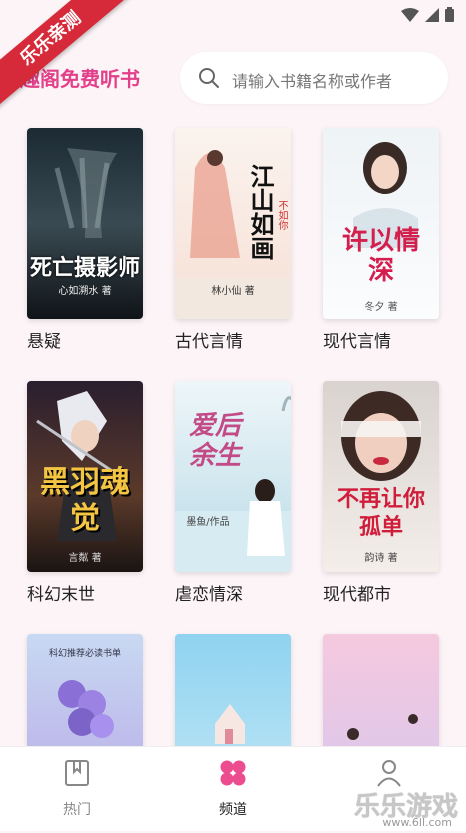 The image size is (466, 833). I want to click on bottom-navigation: 热门 频道 乐乐游戏 www.6ll.com, so click(233, 788).